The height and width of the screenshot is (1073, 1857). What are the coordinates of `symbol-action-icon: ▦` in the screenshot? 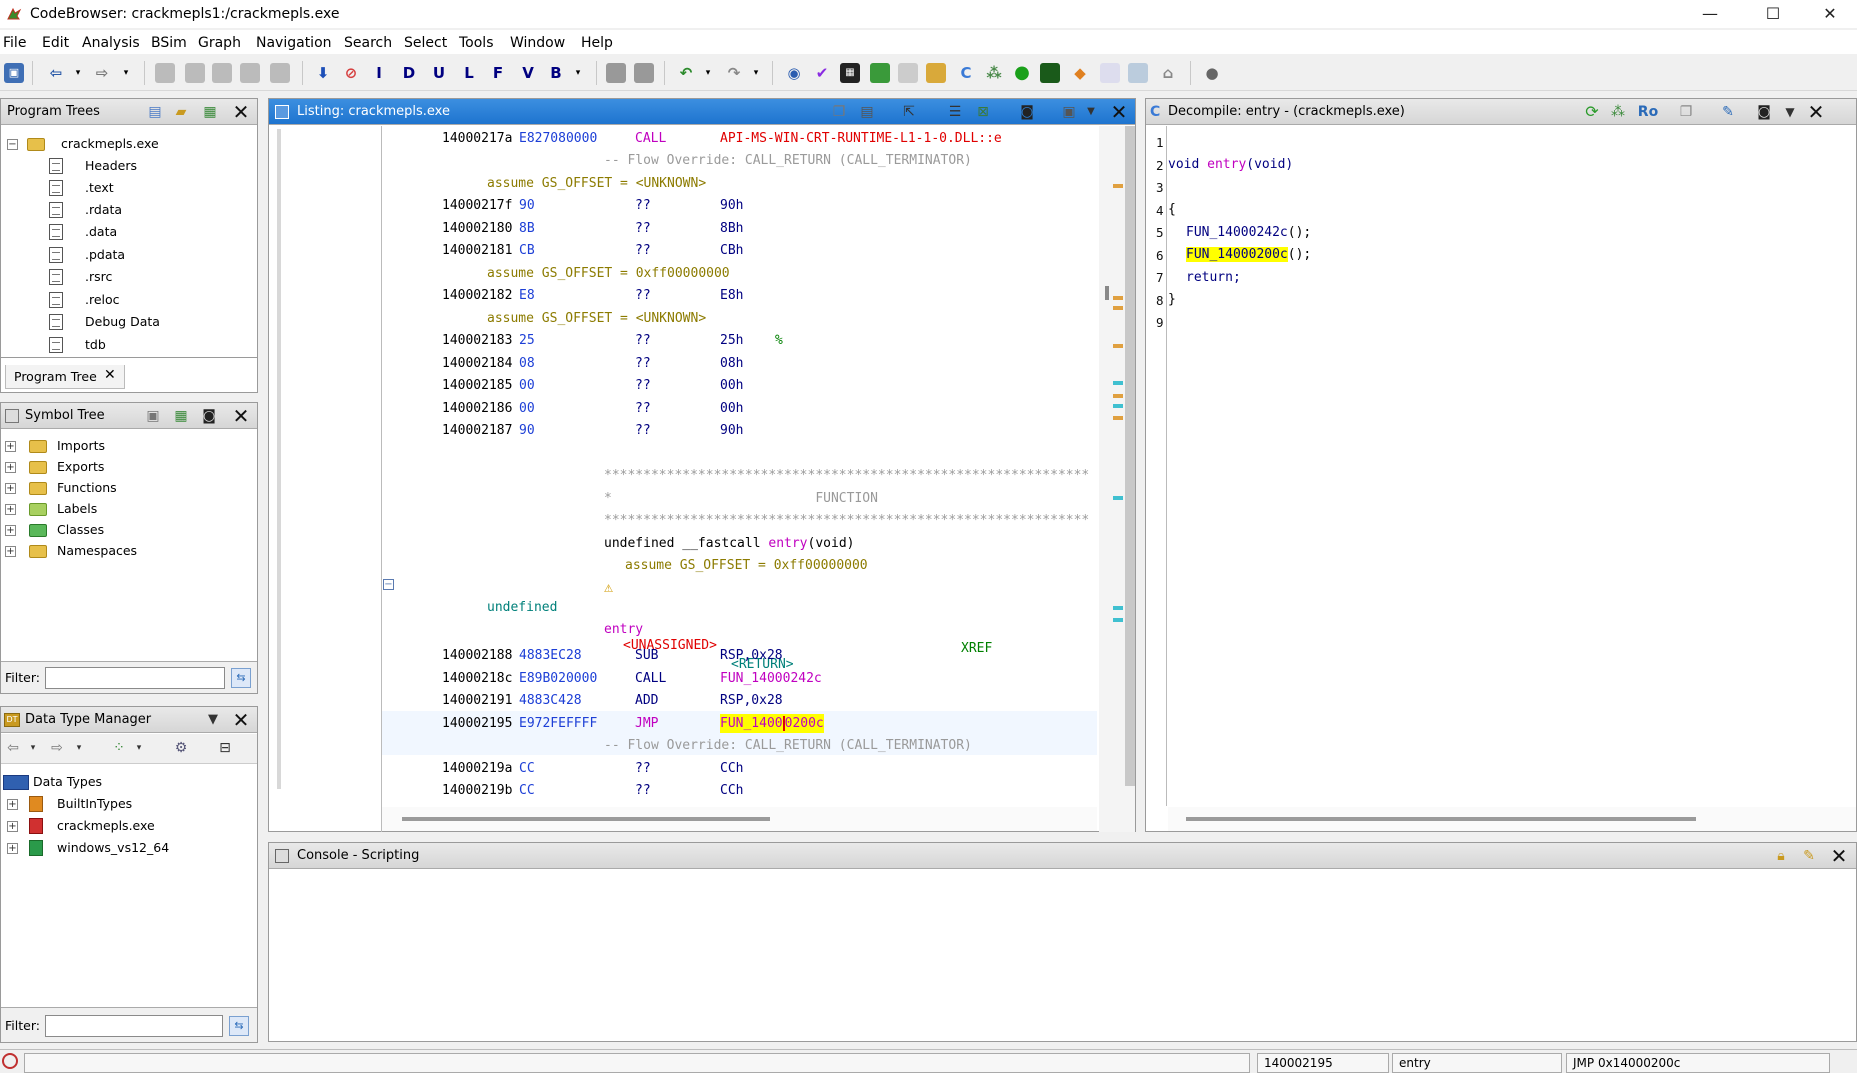 It's located at (181, 416).